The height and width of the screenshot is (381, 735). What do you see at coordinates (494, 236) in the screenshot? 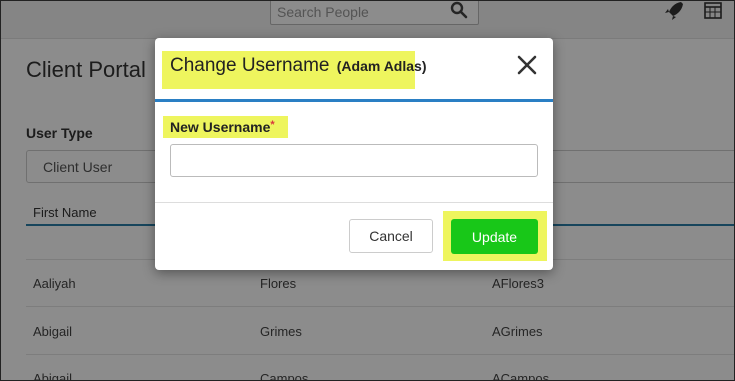
I see `update-button: Update` at bounding box center [494, 236].